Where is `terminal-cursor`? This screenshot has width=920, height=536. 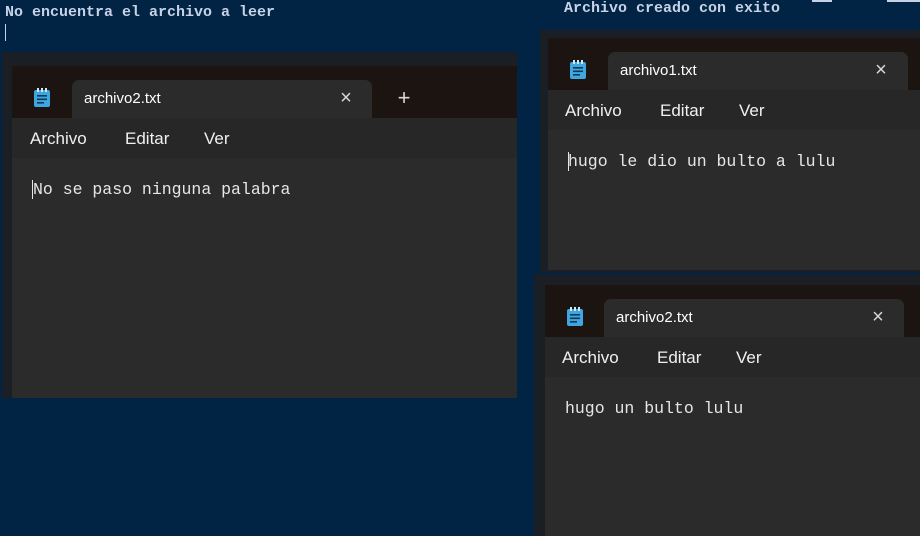
terminal-cursor is located at coordinates (5, 32).